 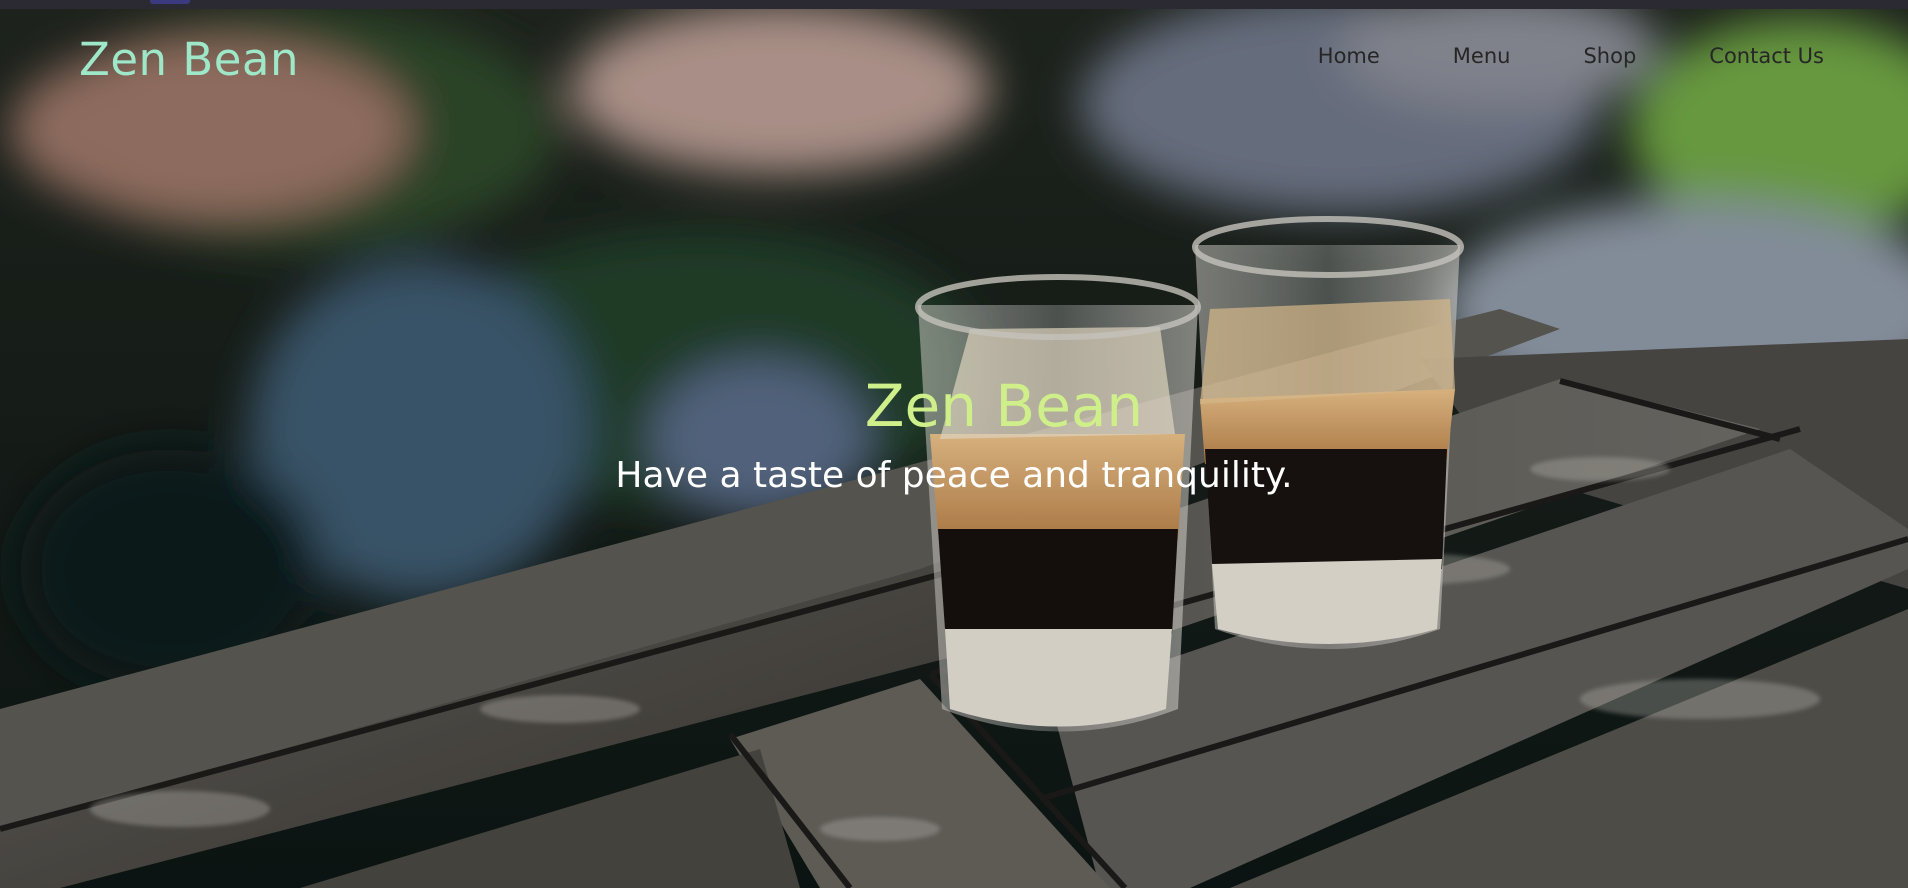 I want to click on nav-link-menu: Menu, so click(x=1482, y=56).